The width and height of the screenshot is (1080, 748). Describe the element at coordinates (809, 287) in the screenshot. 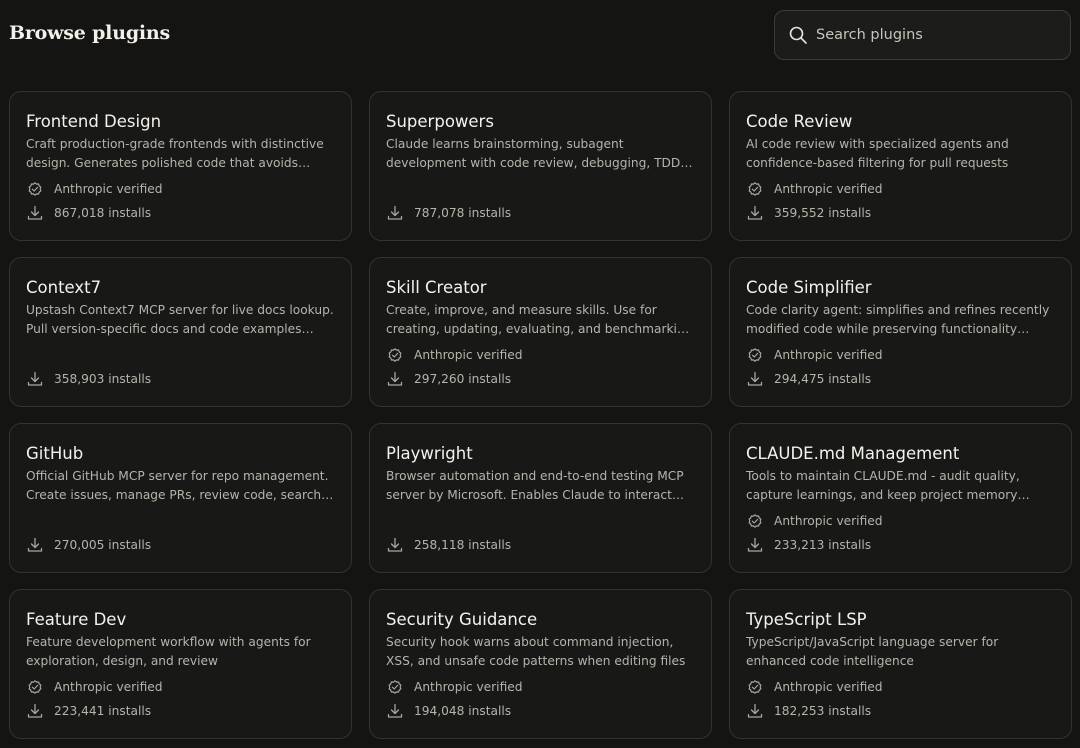

I see `plugin-name: Code Simplifier` at that location.